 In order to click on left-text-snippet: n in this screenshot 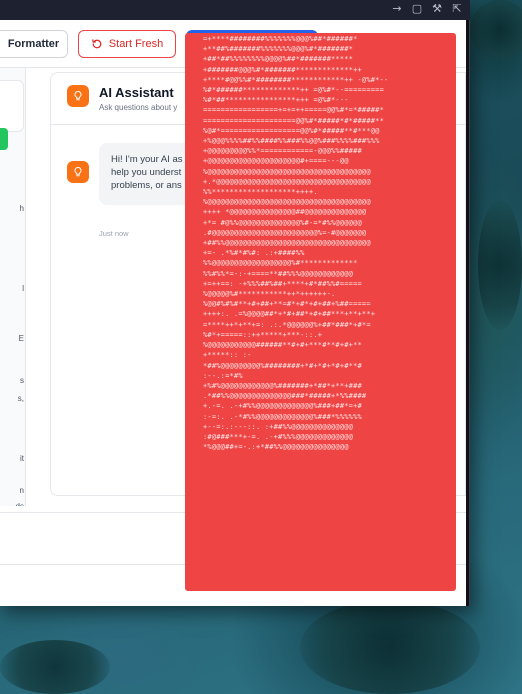, I will do `click(21, 490)`.